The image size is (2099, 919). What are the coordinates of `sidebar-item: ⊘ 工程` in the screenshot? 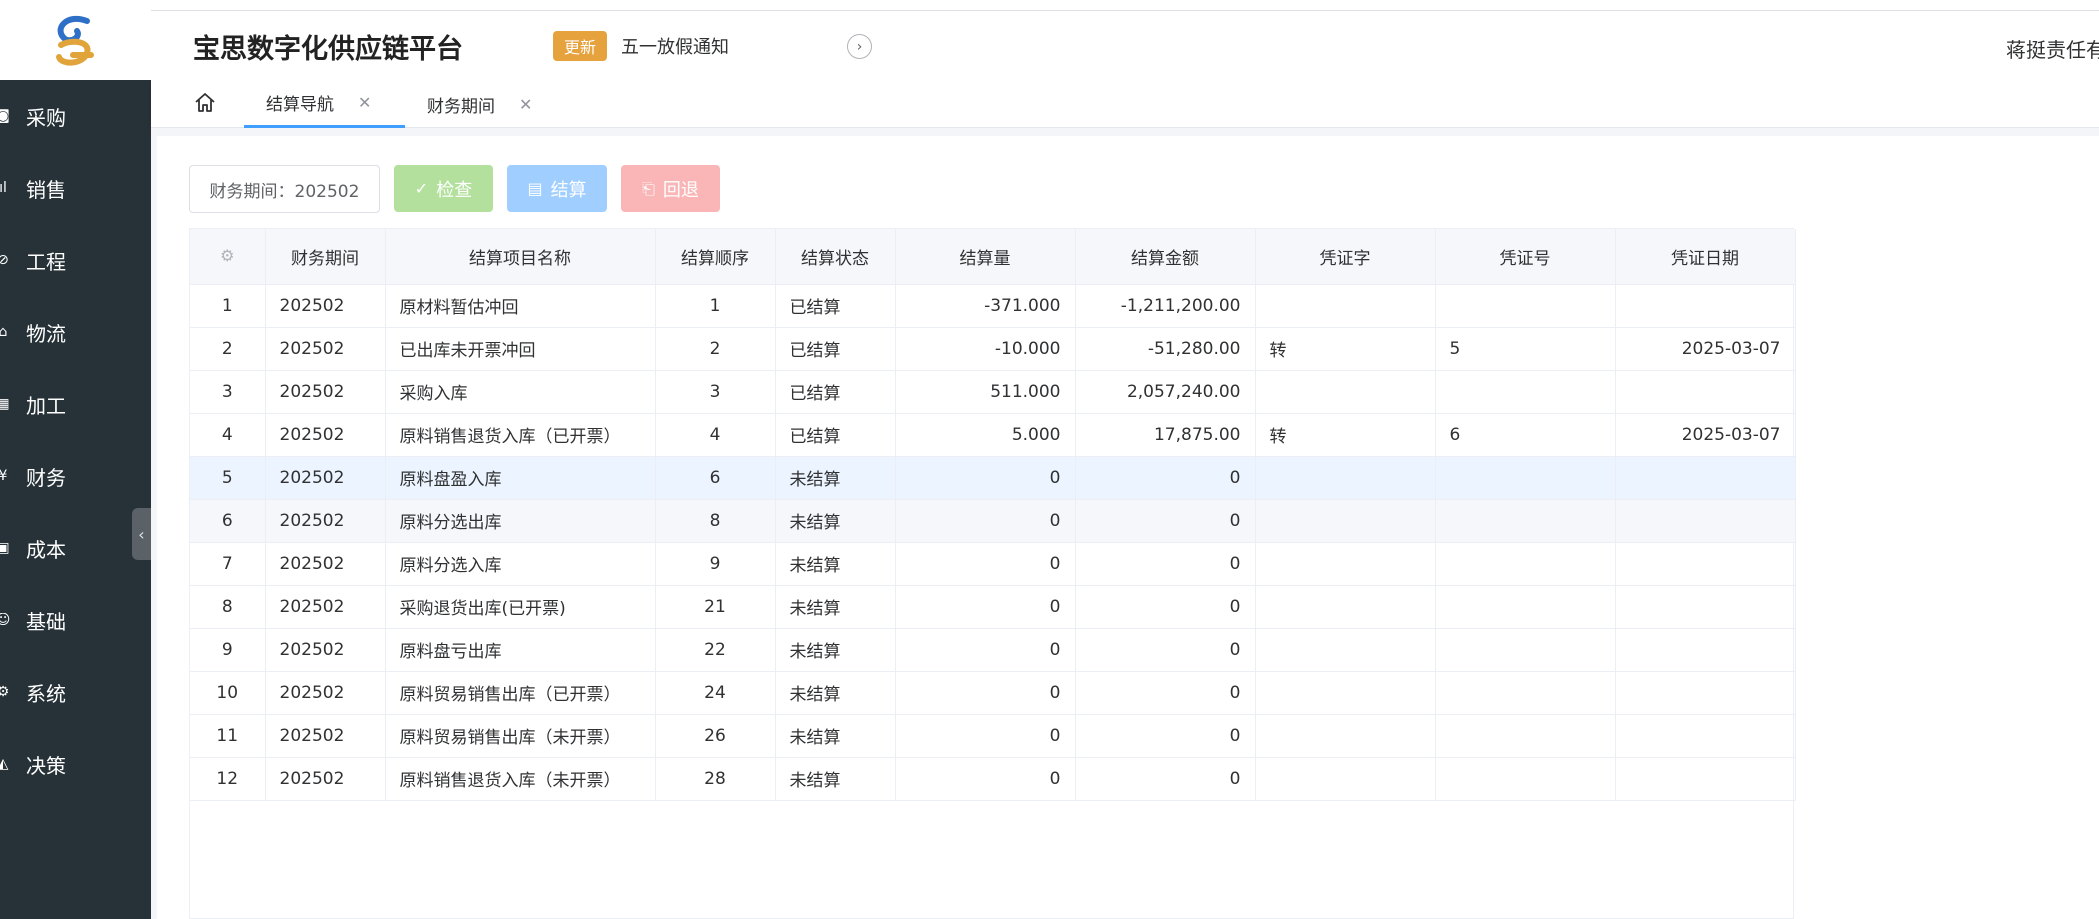 It's located at (75, 260).